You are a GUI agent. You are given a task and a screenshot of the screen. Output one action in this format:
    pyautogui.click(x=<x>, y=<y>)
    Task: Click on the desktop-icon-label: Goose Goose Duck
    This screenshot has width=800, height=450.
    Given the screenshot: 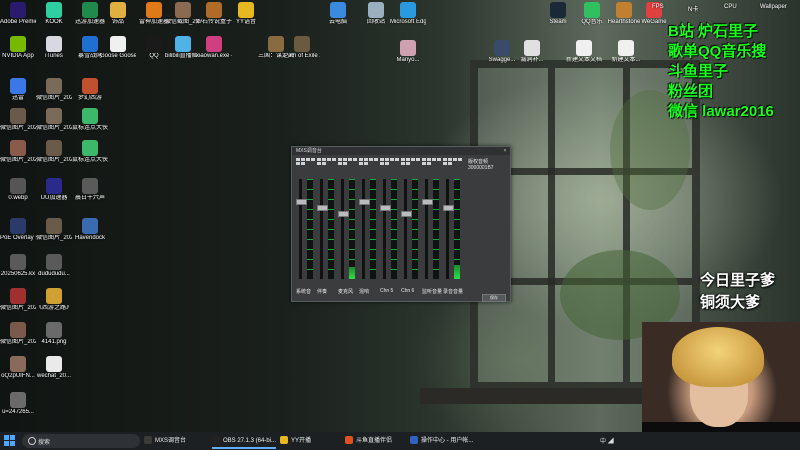 What is the action you would take?
    pyautogui.click(x=118, y=56)
    